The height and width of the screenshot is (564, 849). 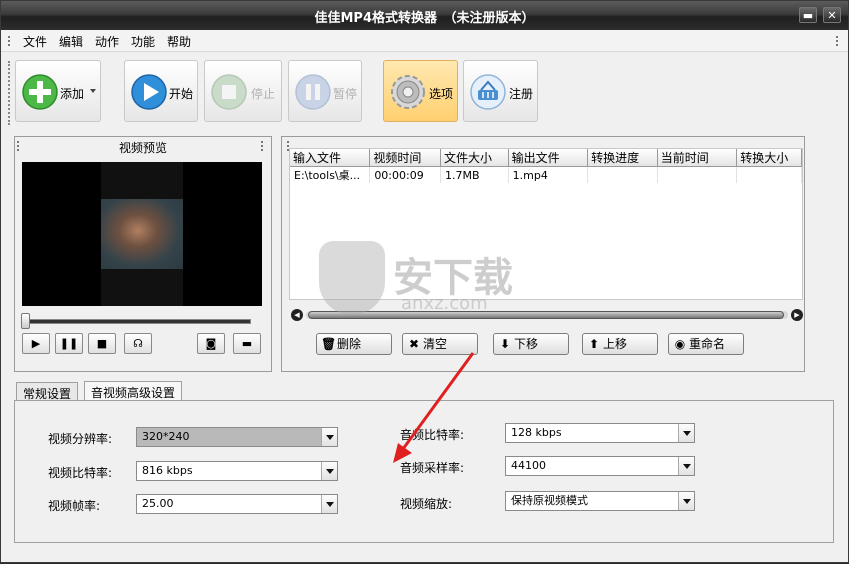 What do you see at coordinates (431, 281) in the screenshot?
I see `watermark-logo: 安下载 anxz.com` at bounding box center [431, 281].